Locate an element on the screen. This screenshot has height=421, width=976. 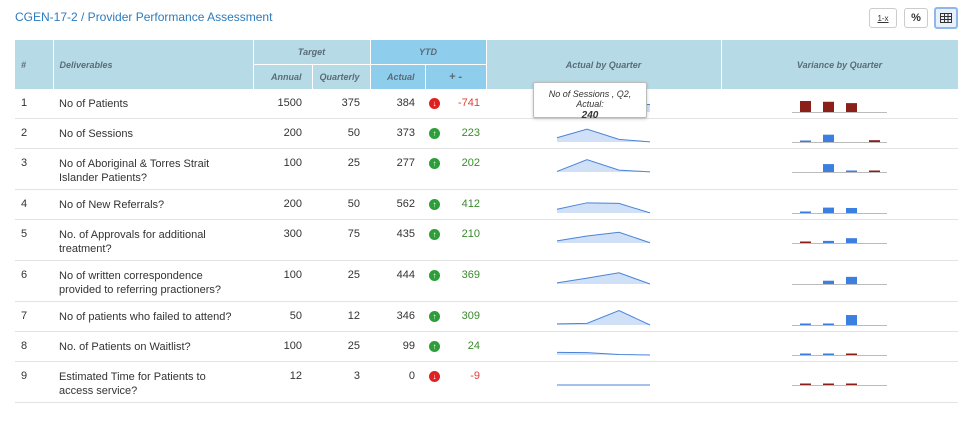
percent-button: % is located at coordinates (916, 18).